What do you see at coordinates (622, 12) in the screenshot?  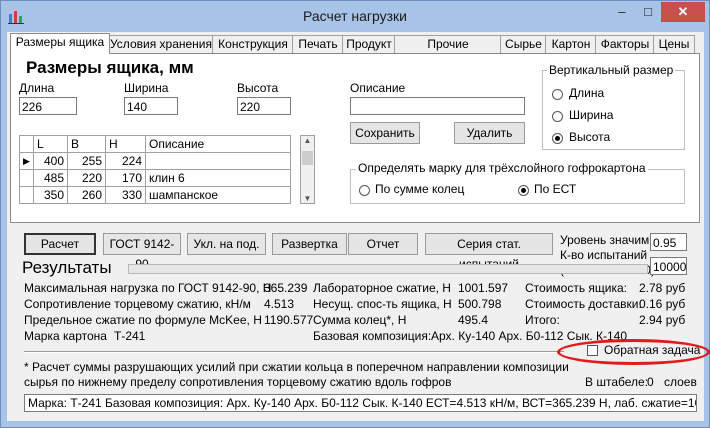 I see `minimize-button: –` at bounding box center [622, 12].